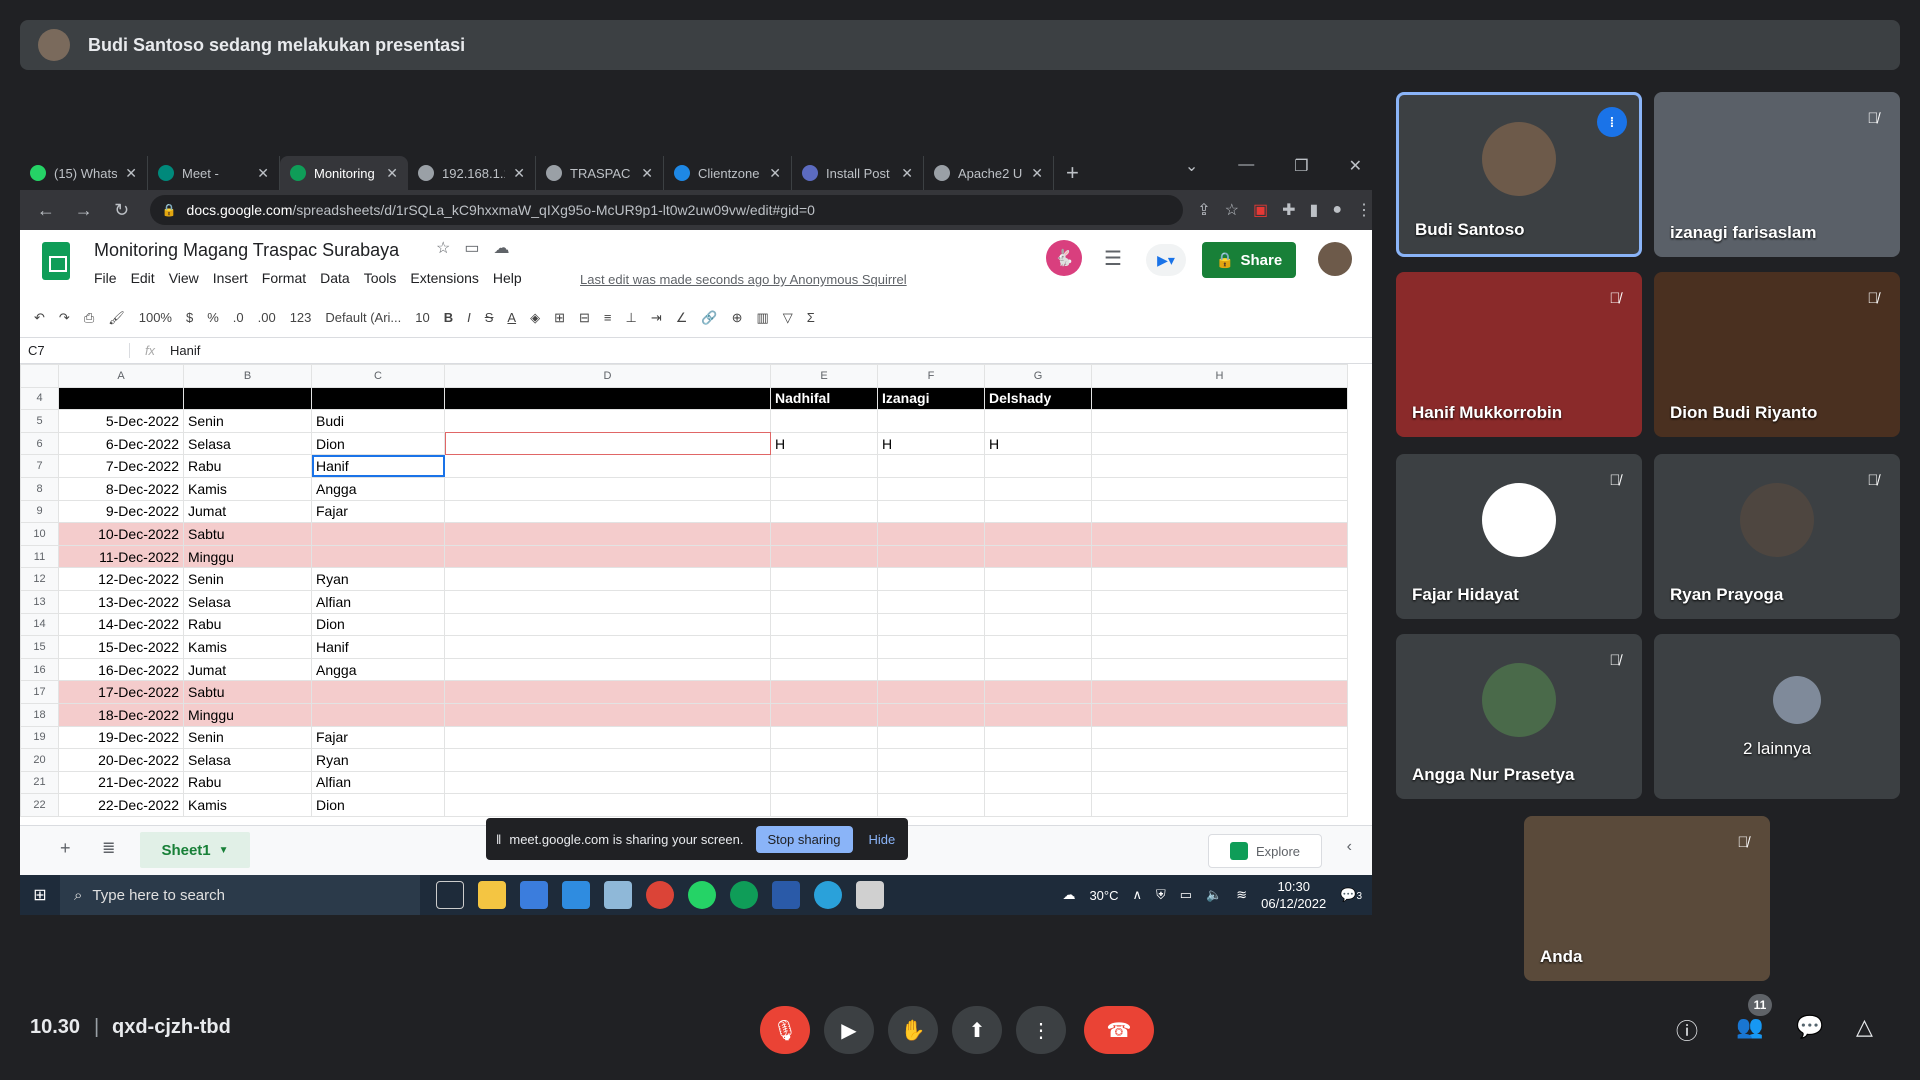  What do you see at coordinates (39, 376) in the screenshot?
I see `select-all-corner` at bounding box center [39, 376].